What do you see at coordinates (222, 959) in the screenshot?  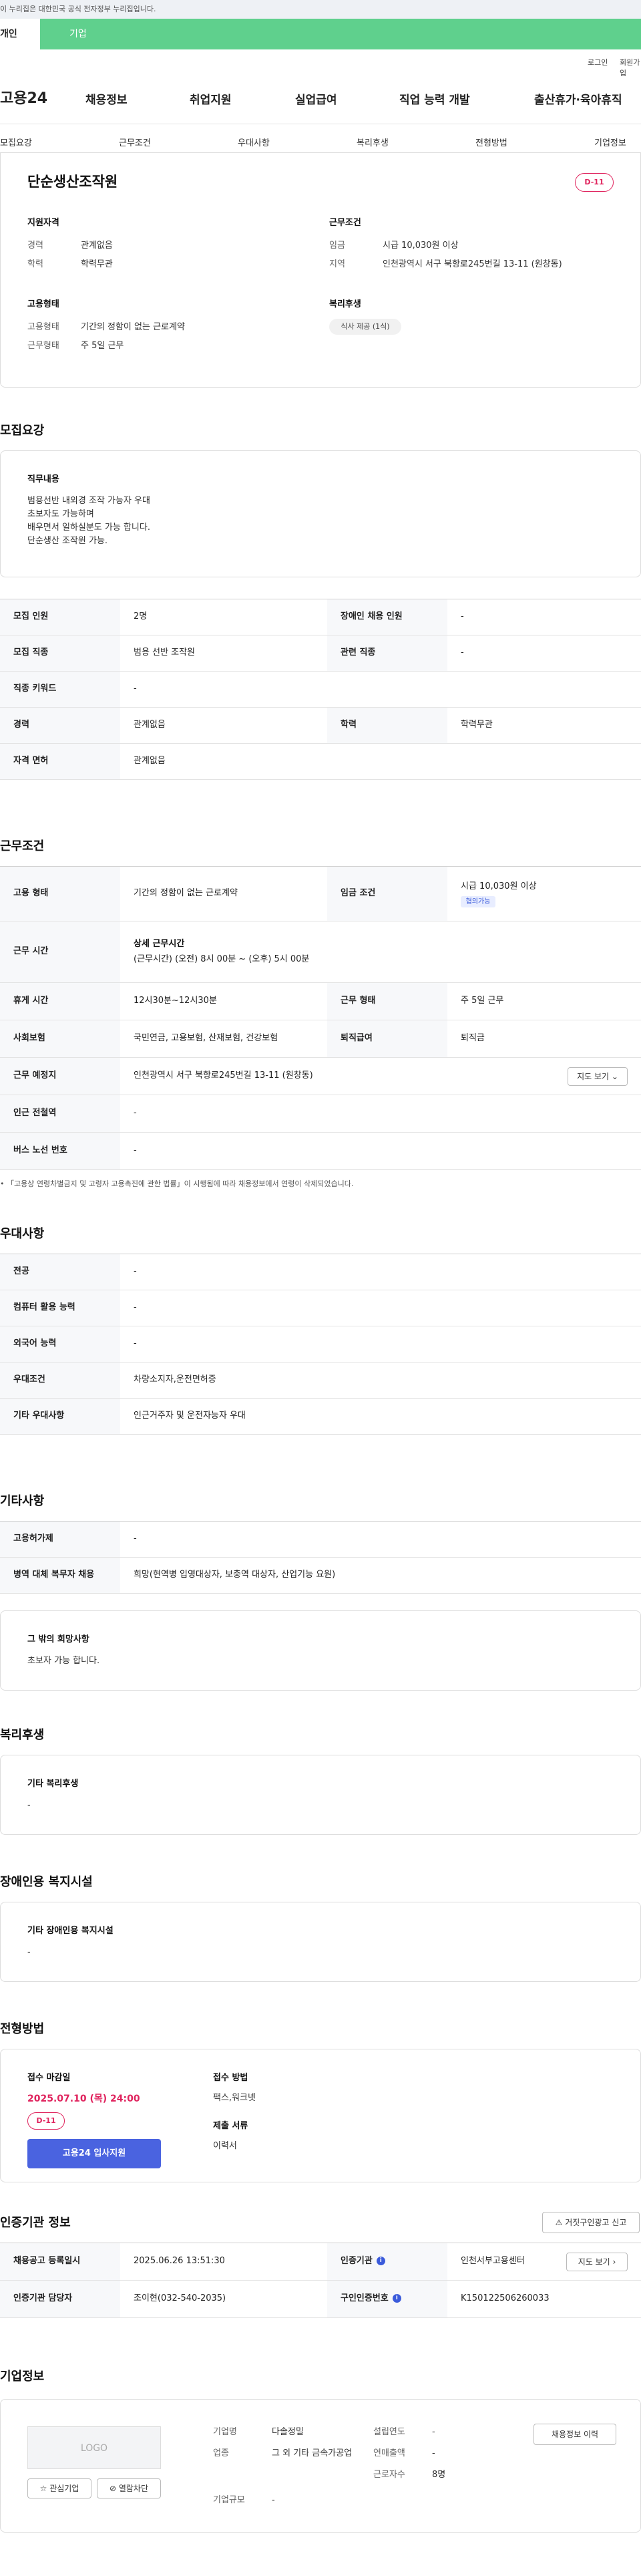 I see `hours-detail: (근무시간) (오전) 8시 00분 ~ (오후) 5시 00분` at bounding box center [222, 959].